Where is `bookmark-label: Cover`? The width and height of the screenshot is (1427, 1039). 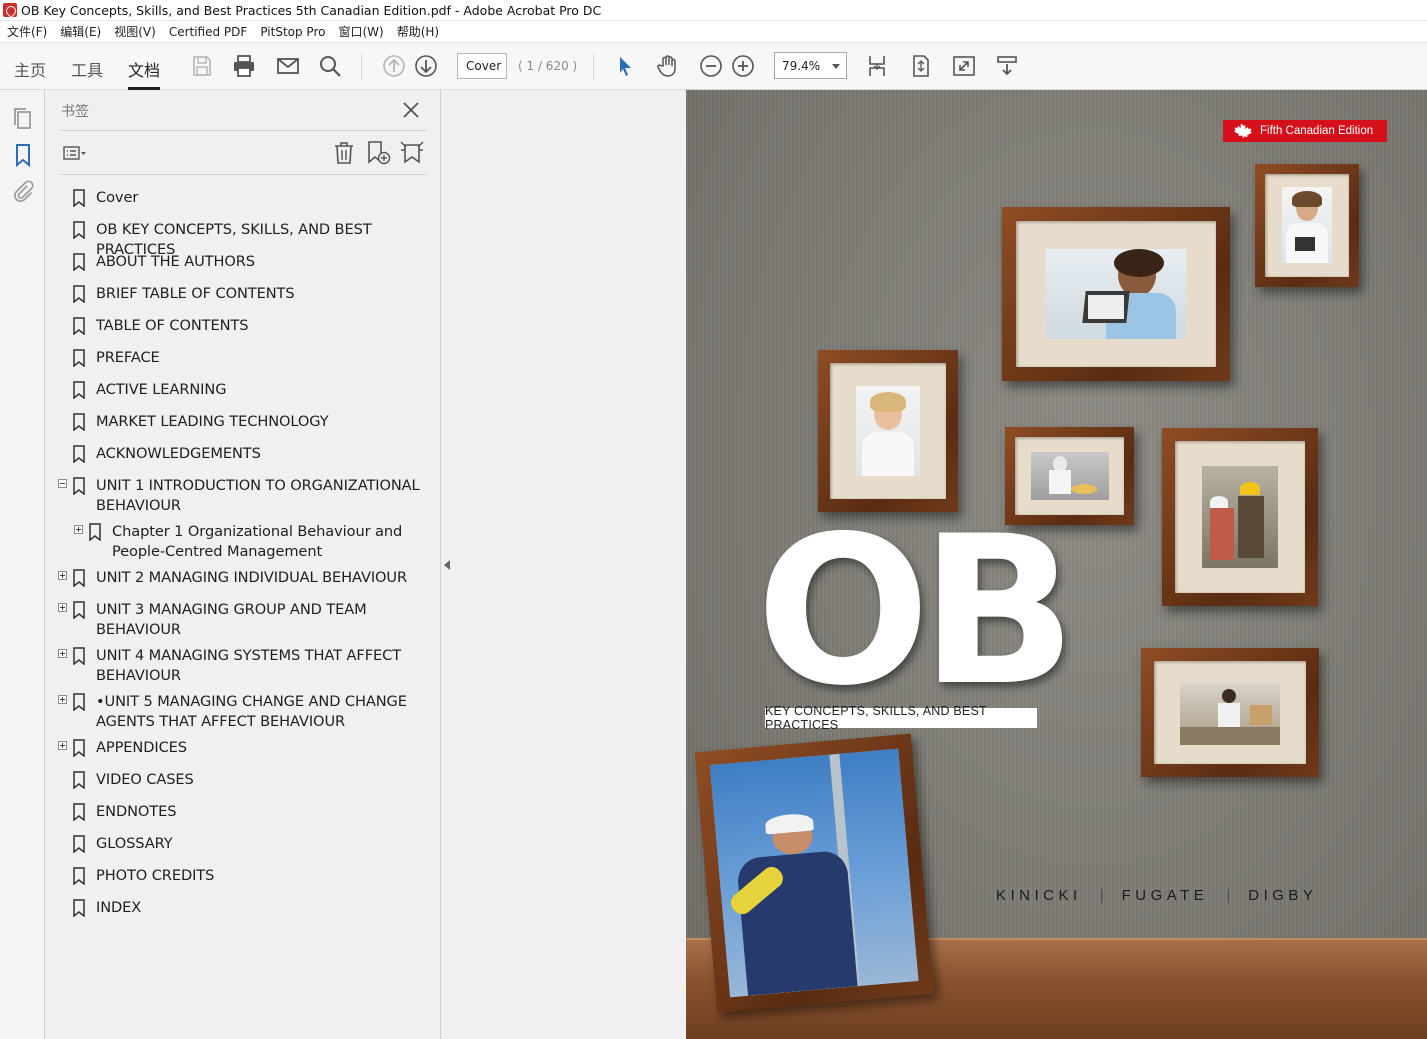 bookmark-label: Cover is located at coordinates (117, 197).